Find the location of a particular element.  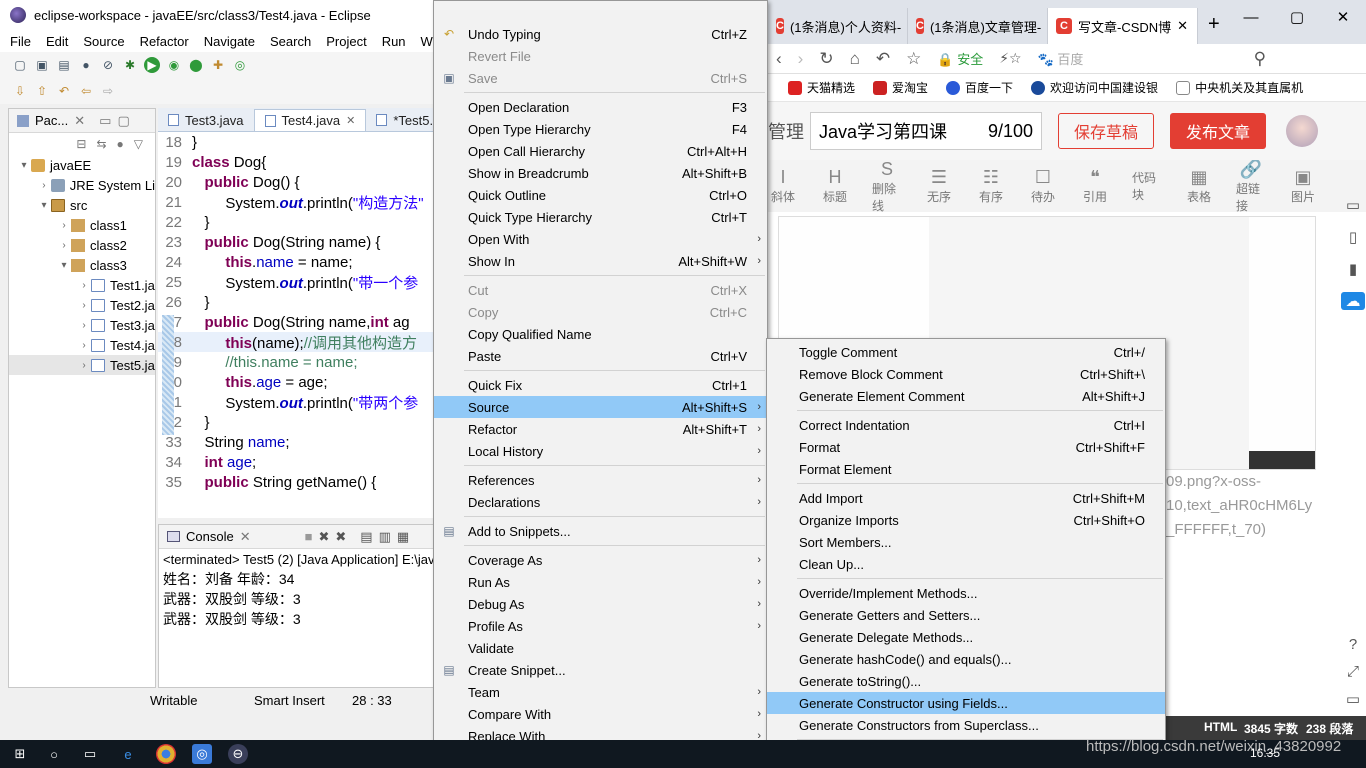

skip-breakpoints-icon: ⊘ is located at coordinates (108, 65).